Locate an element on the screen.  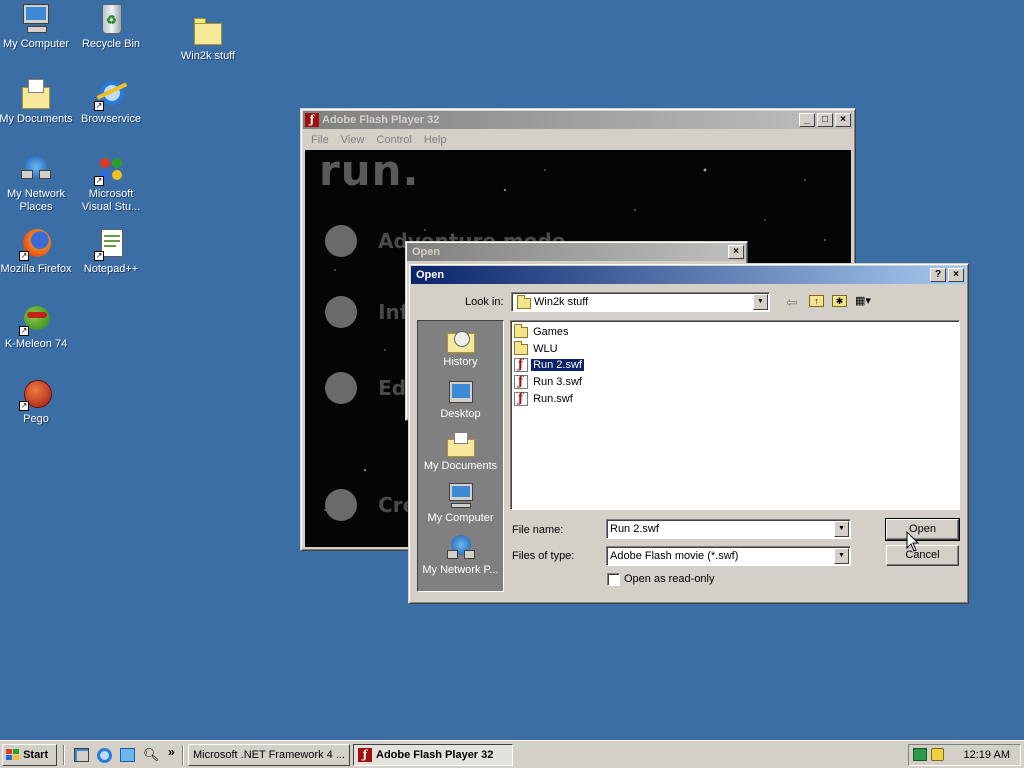
file-type-dropdown: Adobe Flash movie (*.swf) ▼ is located at coordinates (728, 556).